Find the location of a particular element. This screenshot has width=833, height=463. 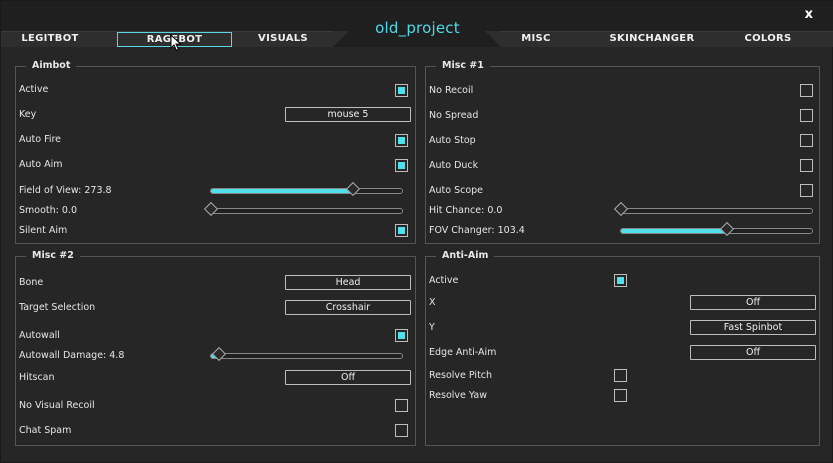

auto-fire-label: Auto Fire is located at coordinates (40, 139).